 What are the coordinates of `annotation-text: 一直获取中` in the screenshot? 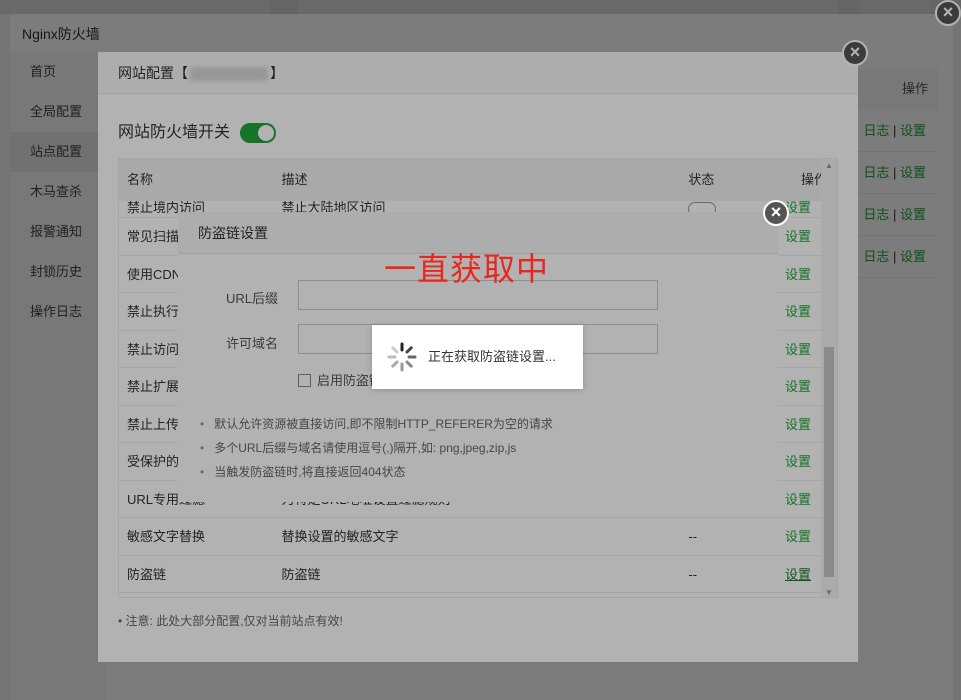 It's located at (467, 269).